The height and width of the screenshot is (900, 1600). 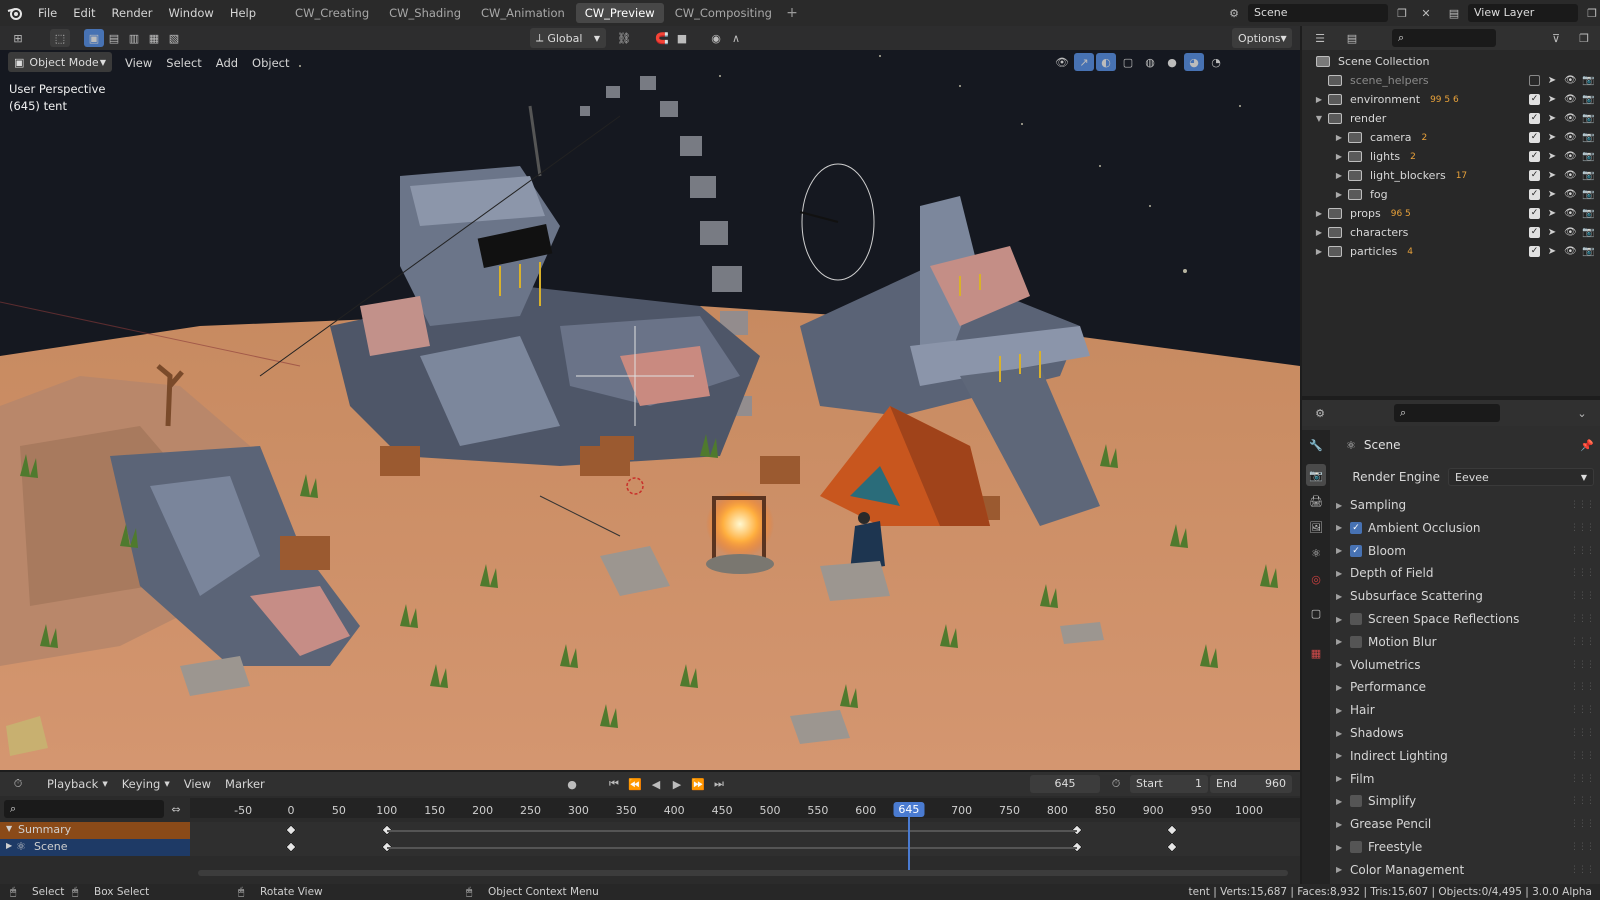 What do you see at coordinates (1467, 847) in the screenshot?
I see `panel-freestyle: ▶ Freestyle ⋮⋮⋮` at bounding box center [1467, 847].